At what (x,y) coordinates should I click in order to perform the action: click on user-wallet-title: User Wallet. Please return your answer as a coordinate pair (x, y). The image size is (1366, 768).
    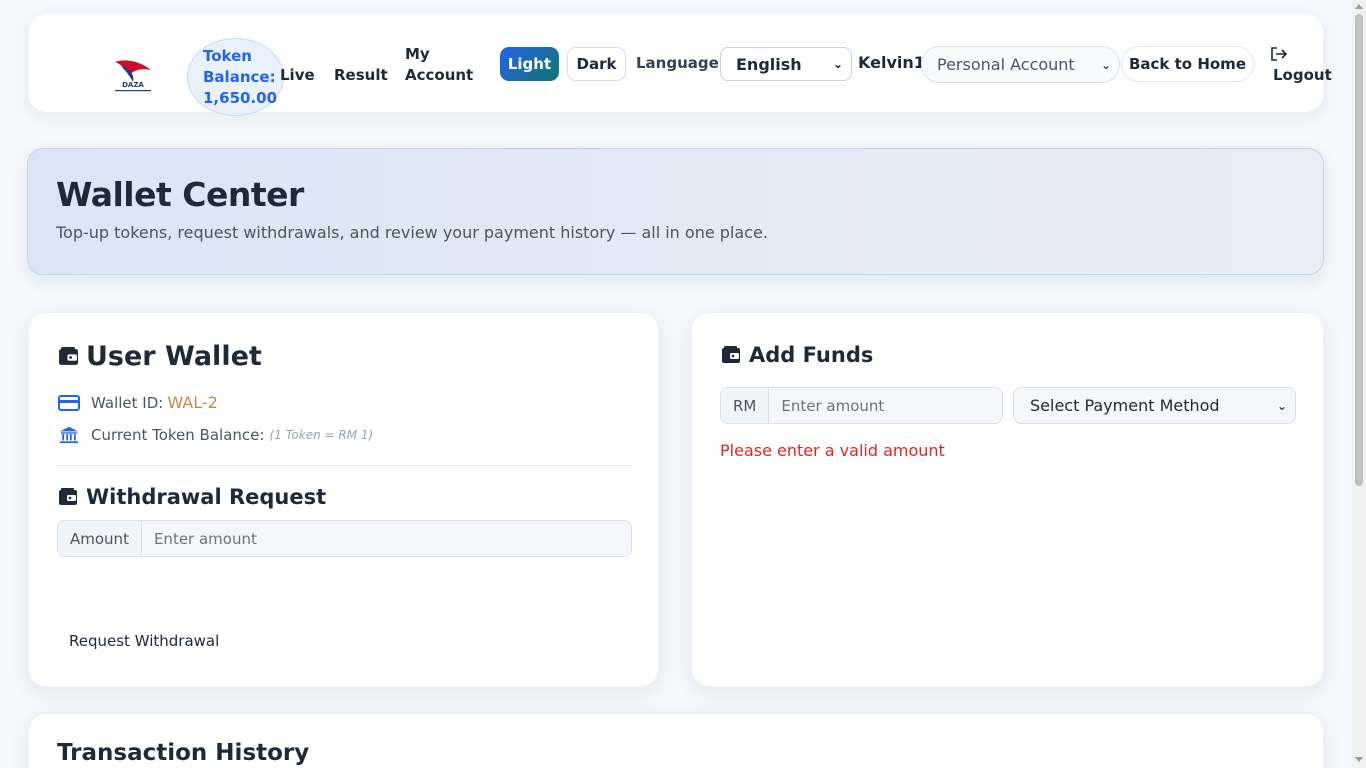
    Looking at the image, I should click on (174, 356).